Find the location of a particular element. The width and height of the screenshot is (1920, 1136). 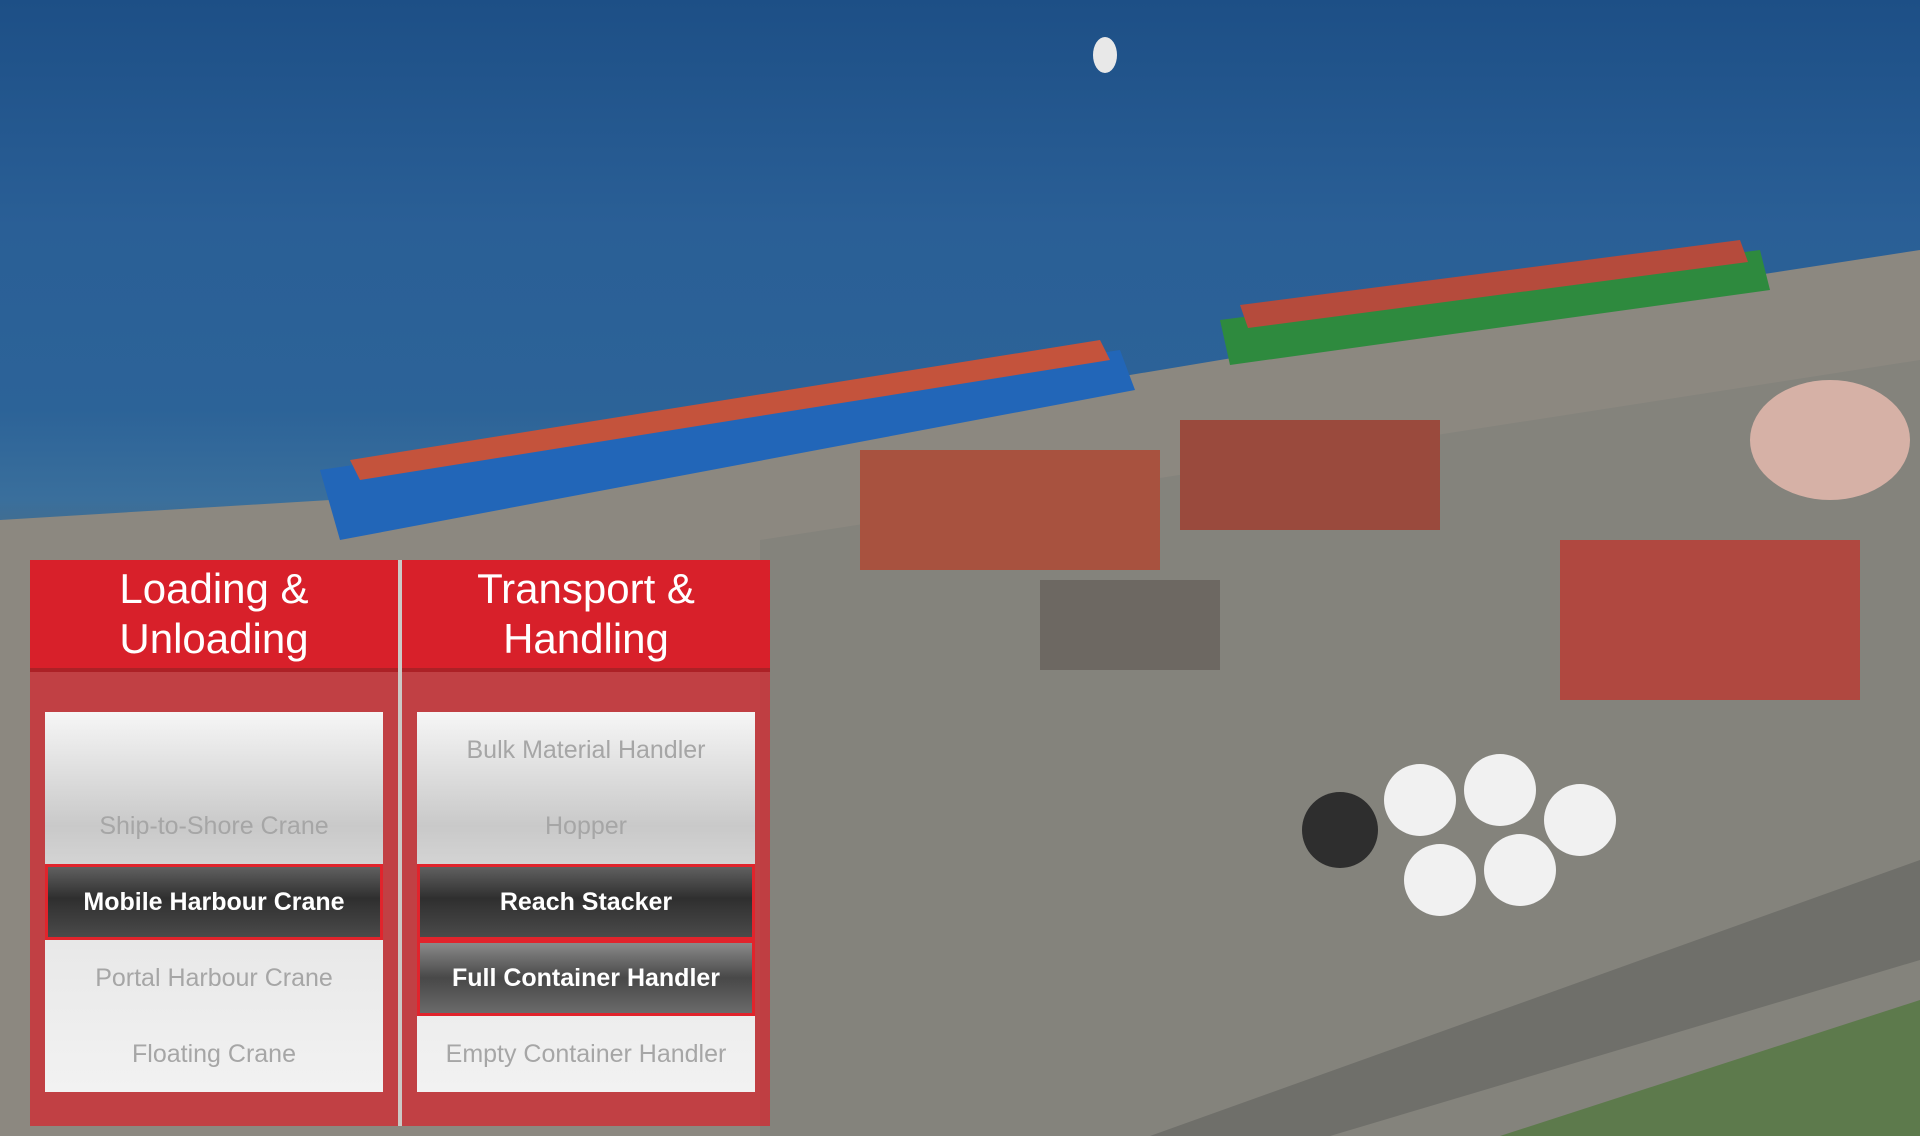

menu-item-bulk-material-handler: Bulk Material Handler is located at coordinates (586, 750).